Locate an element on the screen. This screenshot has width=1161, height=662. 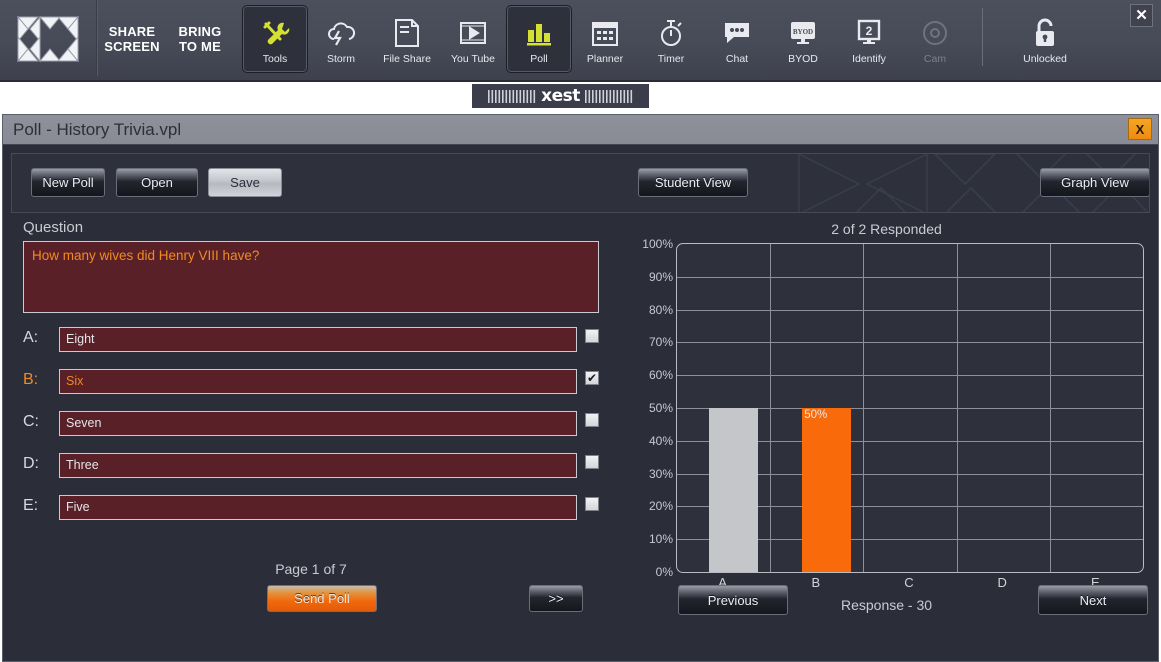
bring-to-me-line2: TO ME is located at coordinates (200, 46).